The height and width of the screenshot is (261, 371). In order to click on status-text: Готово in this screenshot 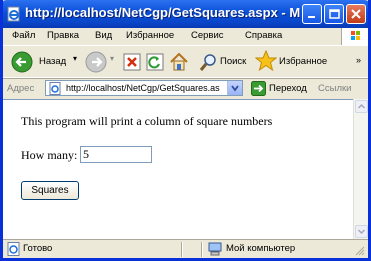, I will do `click(38, 248)`.